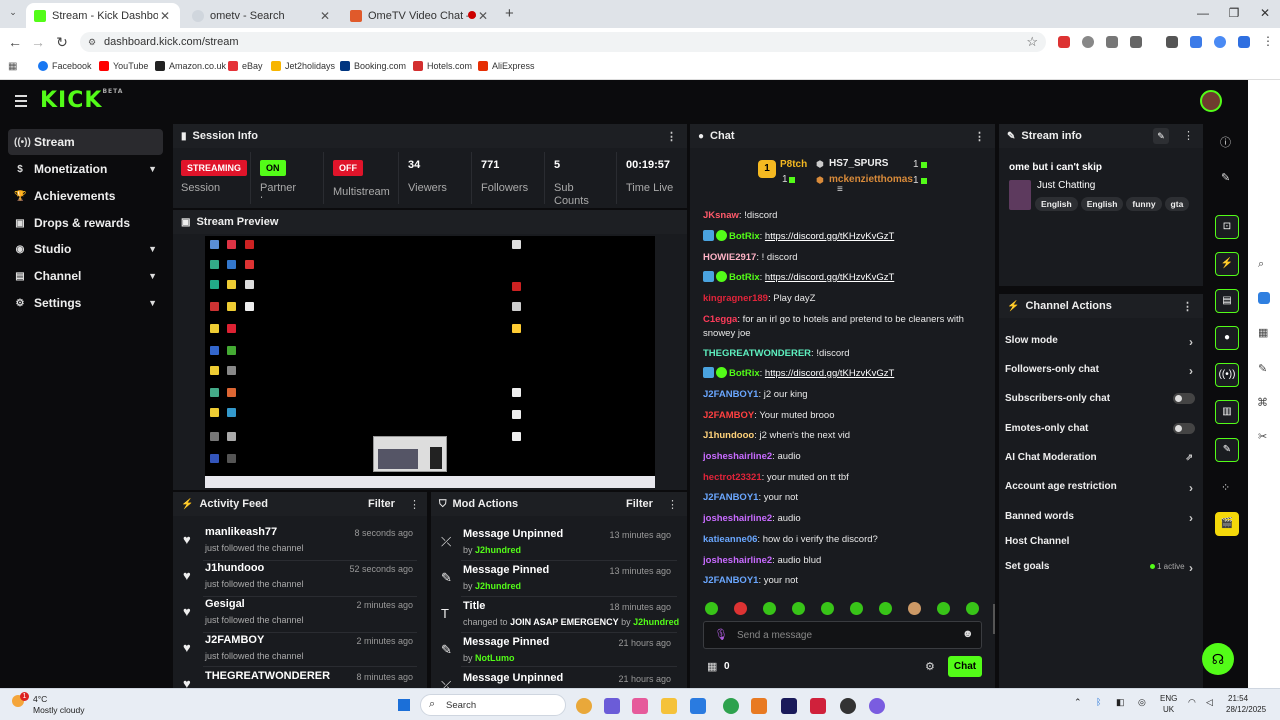  I want to click on wifi-icon: ◠, so click(1192, 702).